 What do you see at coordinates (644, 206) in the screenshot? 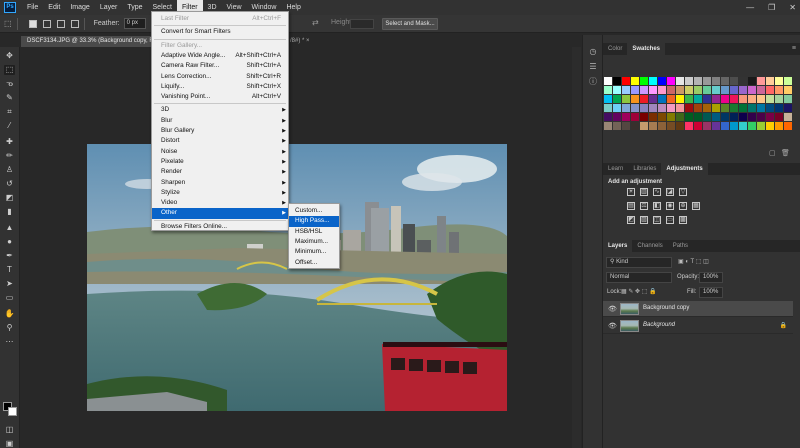
I see `color-balance-icon: ⚖` at bounding box center [644, 206].